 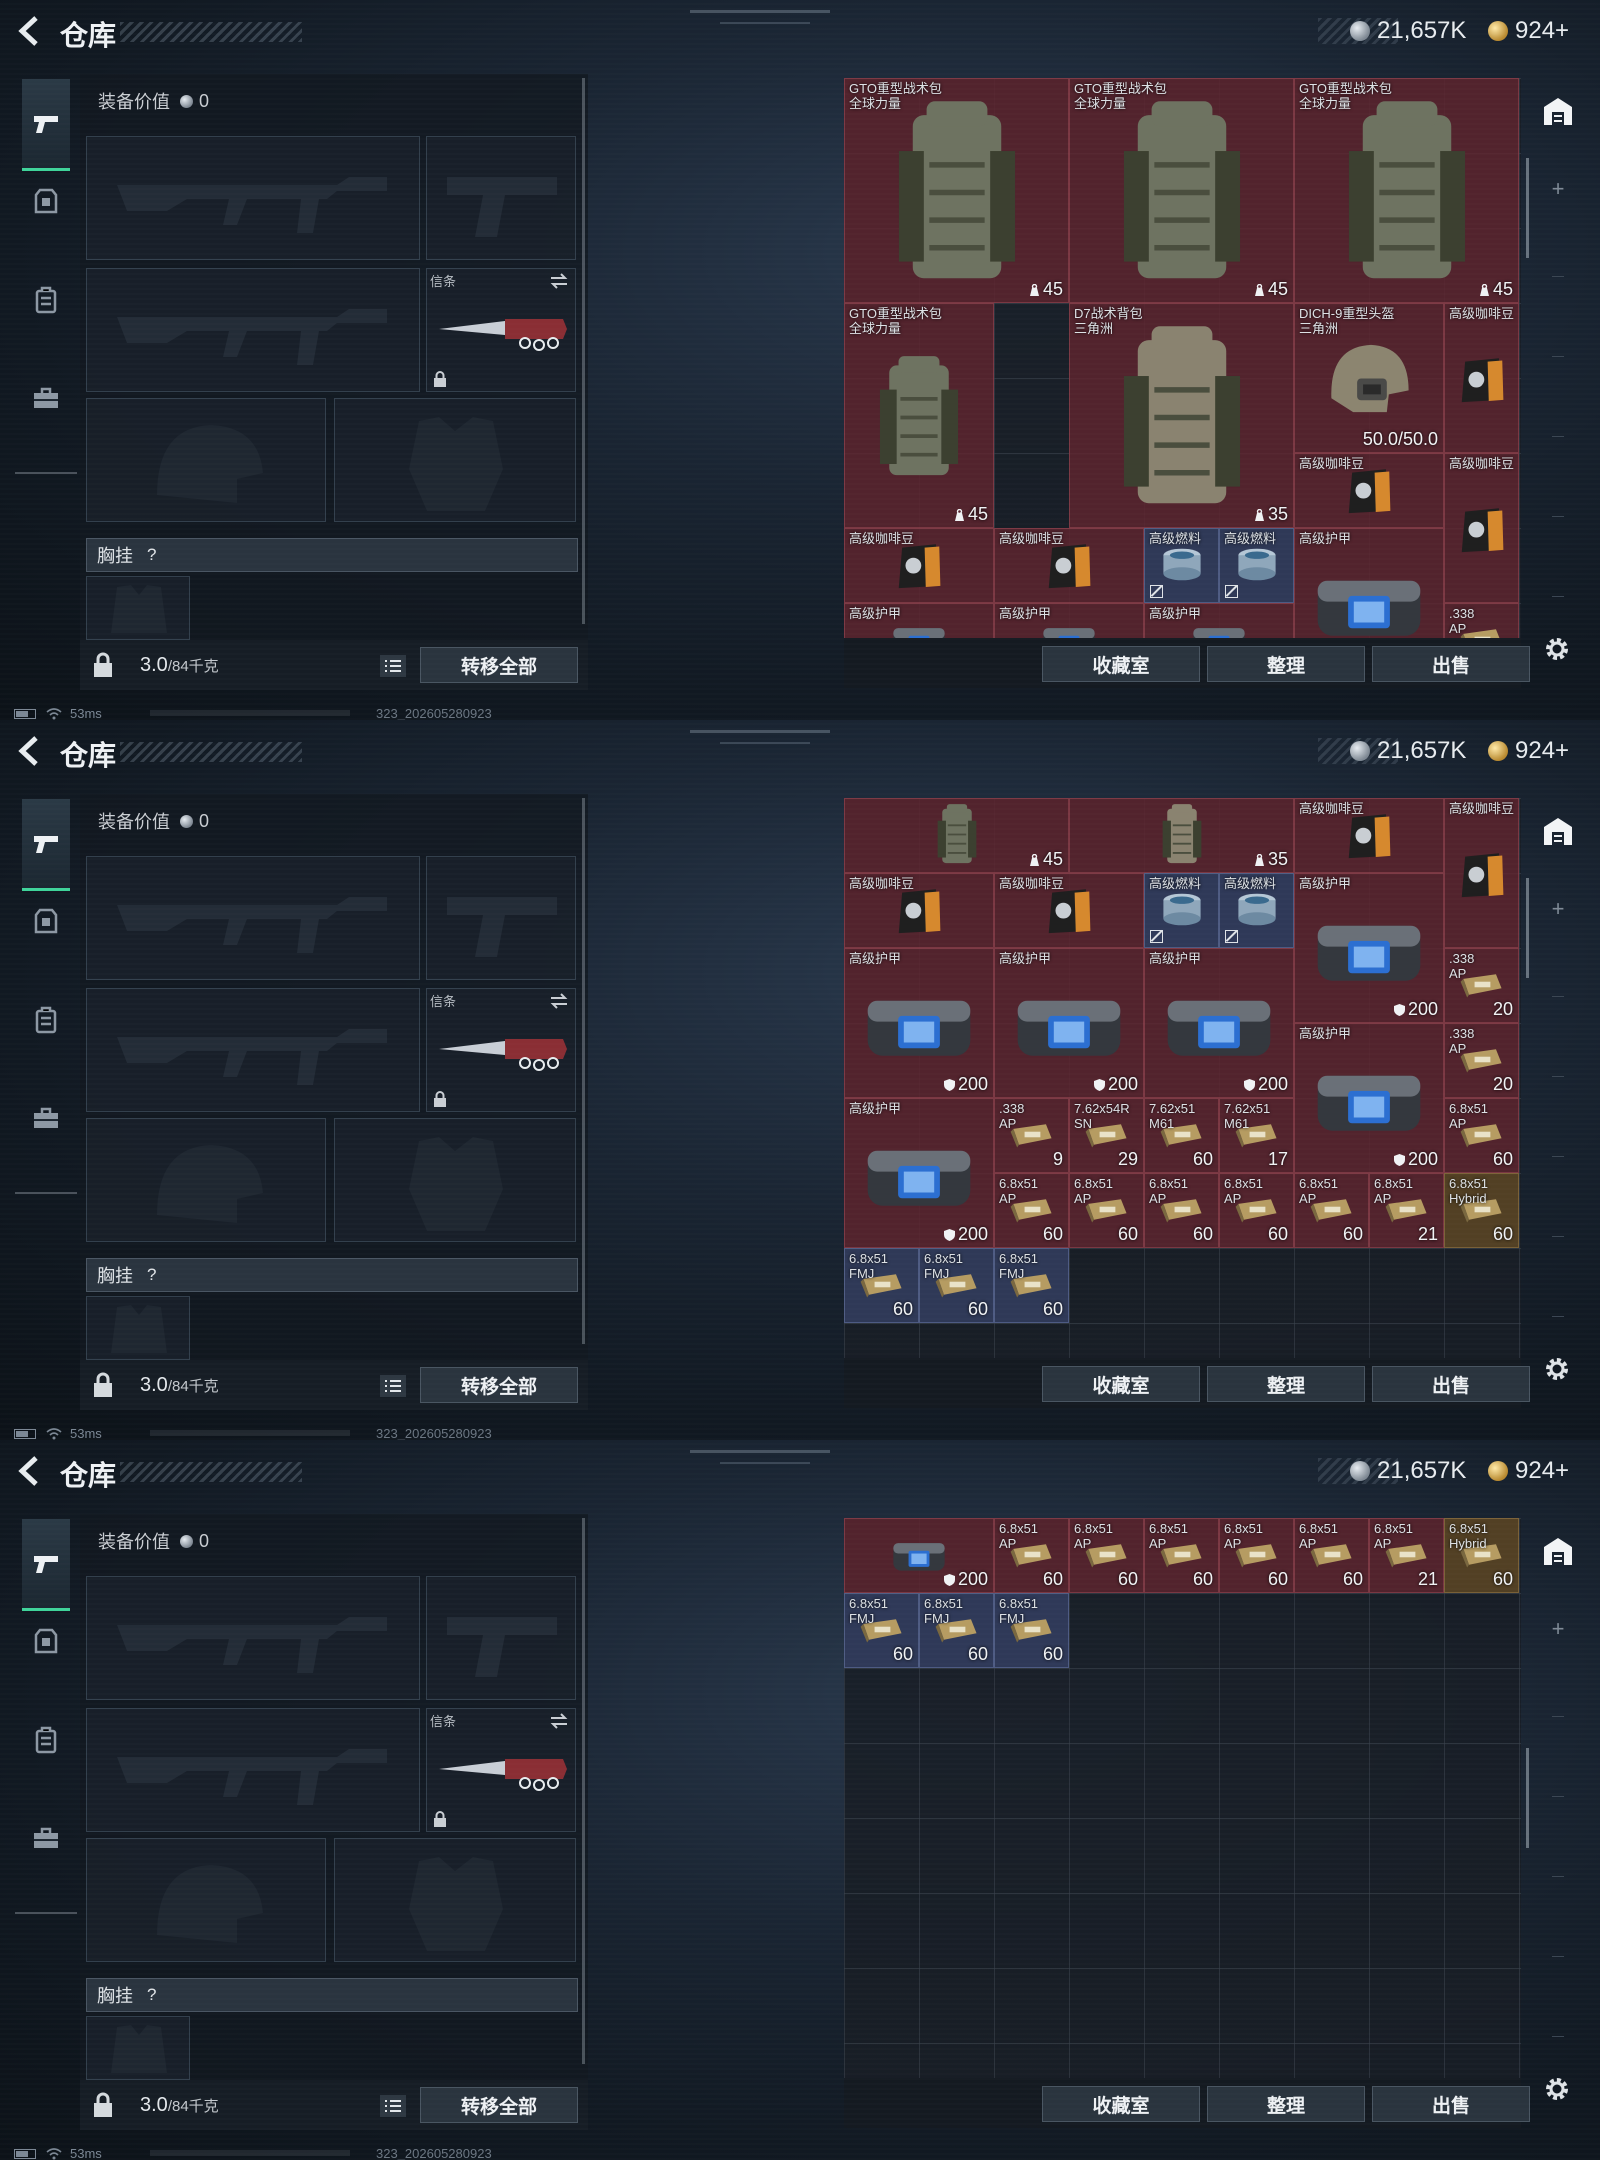 What do you see at coordinates (919, 1555) in the screenshot?
I see `storage-item-armor: 200` at bounding box center [919, 1555].